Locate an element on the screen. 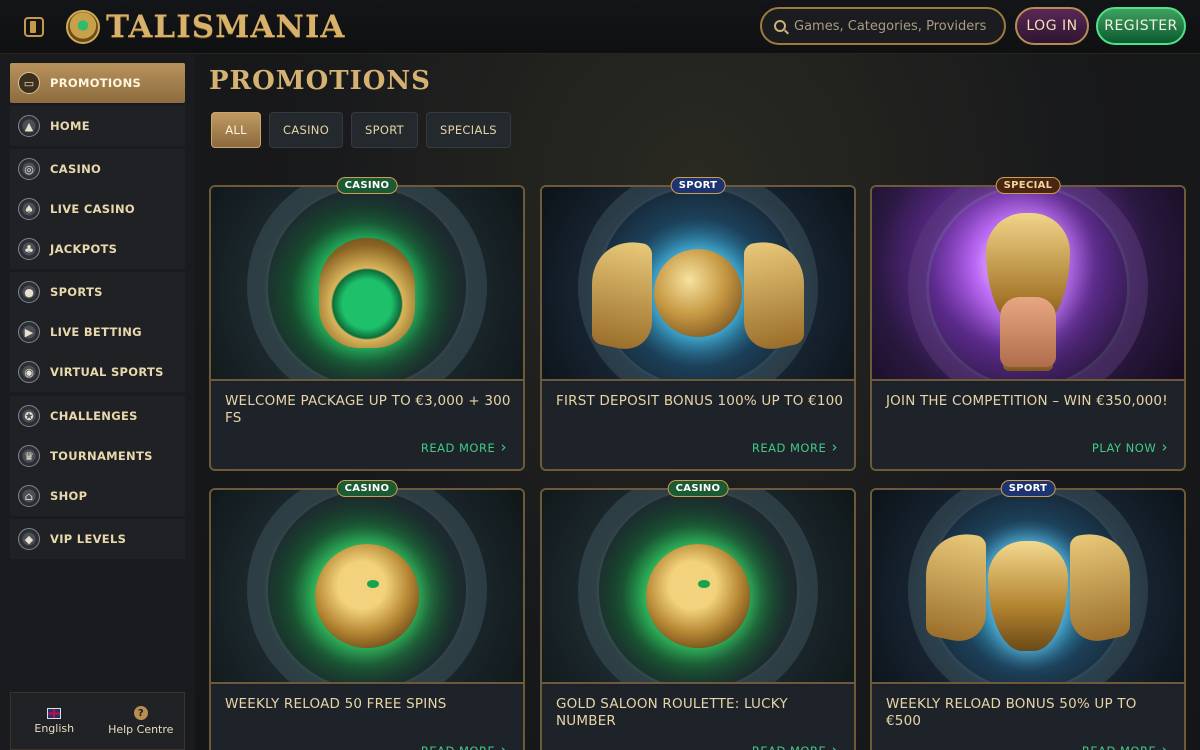 The width and height of the screenshot is (1200, 750). home-icon: ▲ is located at coordinates (29, 126).